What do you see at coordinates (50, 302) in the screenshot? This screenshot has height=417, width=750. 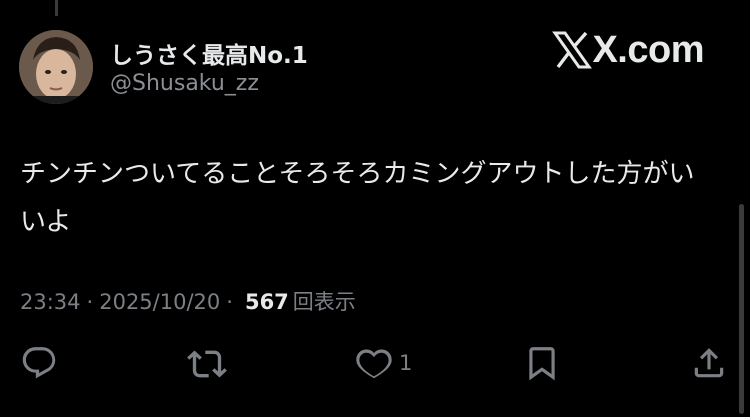 I see `tweet-time: 23:34` at bounding box center [50, 302].